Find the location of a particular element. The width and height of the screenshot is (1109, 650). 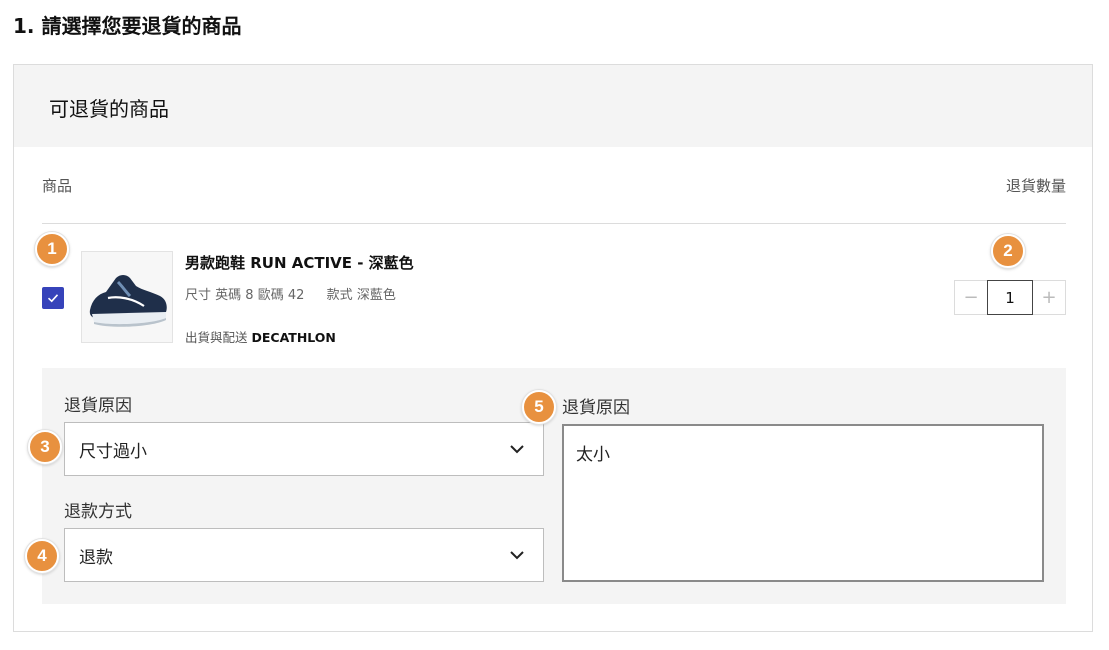

style-value: 深藍色 is located at coordinates (376, 295).